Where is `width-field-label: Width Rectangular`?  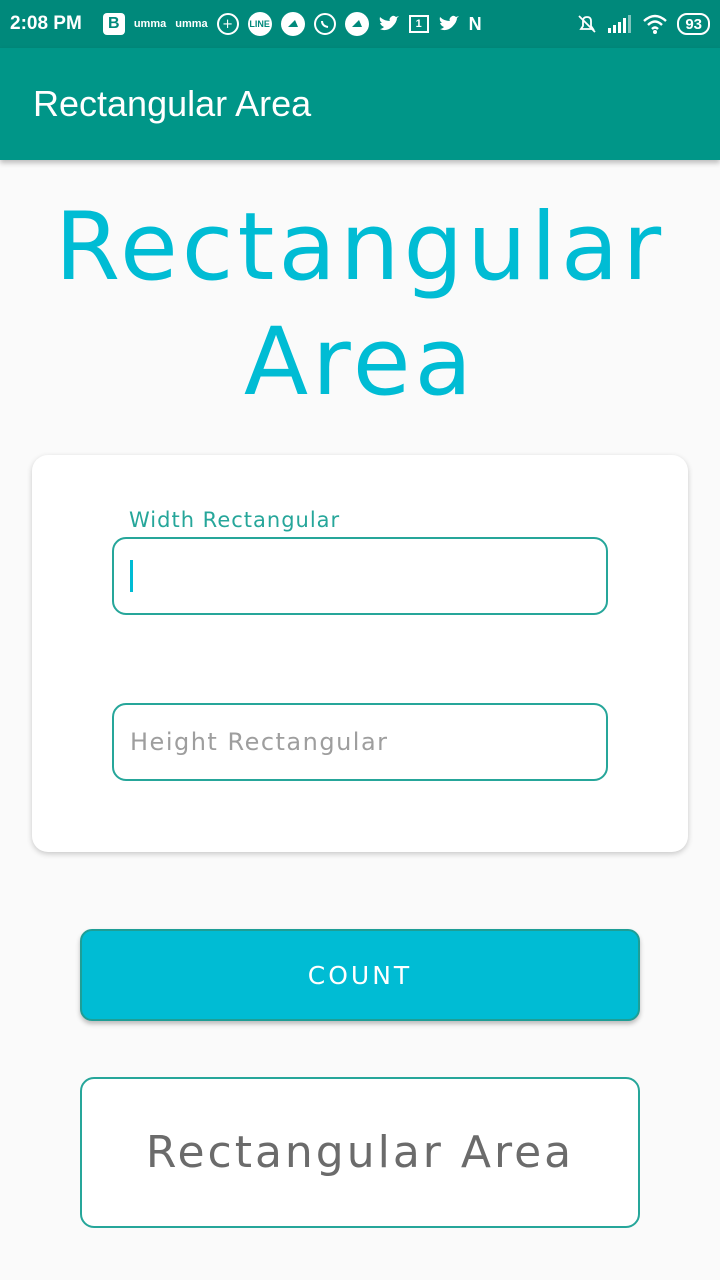
width-field-label: Width Rectangular is located at coordinates (235, 520).